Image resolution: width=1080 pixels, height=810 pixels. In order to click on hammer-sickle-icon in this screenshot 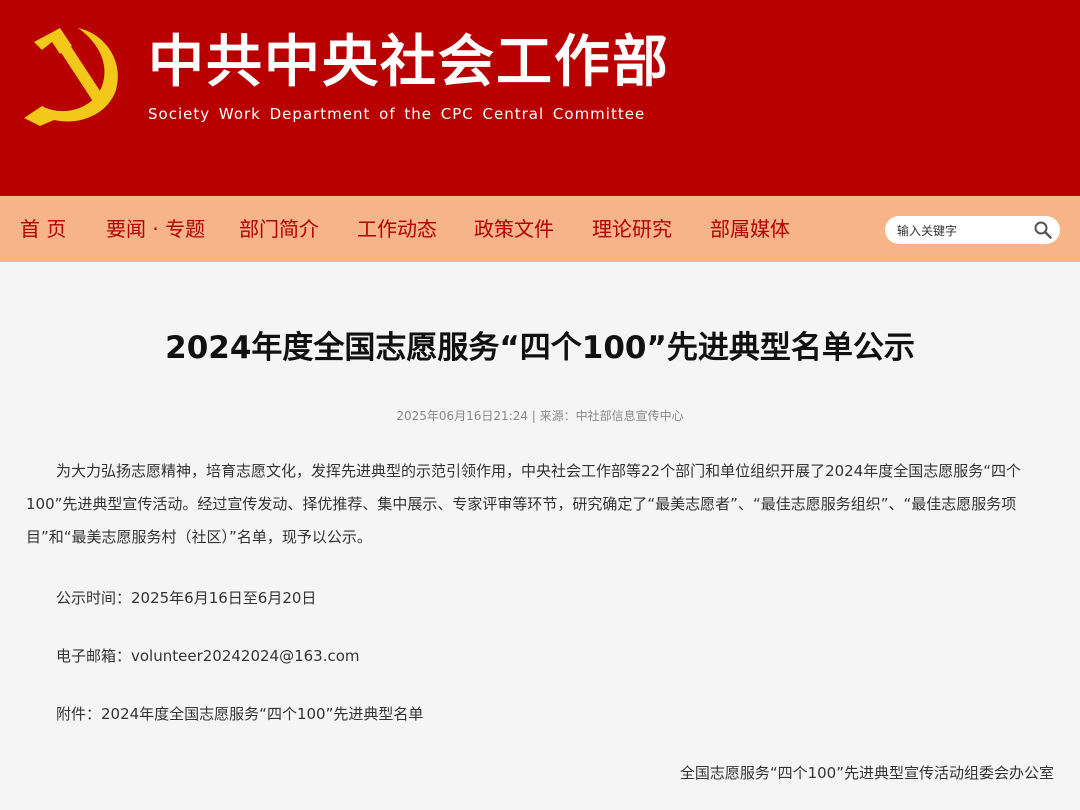, I will do `click(71, 77)`.